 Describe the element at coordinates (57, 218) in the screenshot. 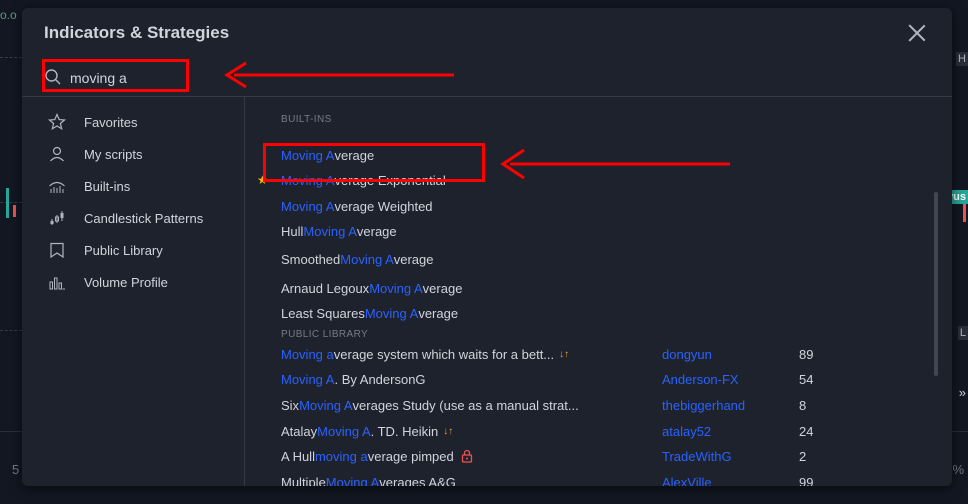

I see `candlestick-icon` at that location.